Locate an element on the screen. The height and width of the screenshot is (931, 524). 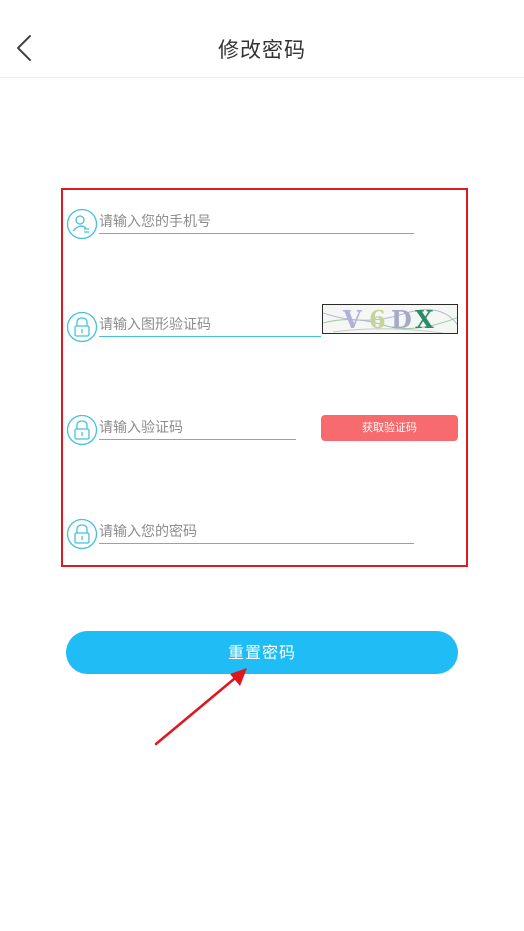
phone-input is located at coordinates (256, 223).